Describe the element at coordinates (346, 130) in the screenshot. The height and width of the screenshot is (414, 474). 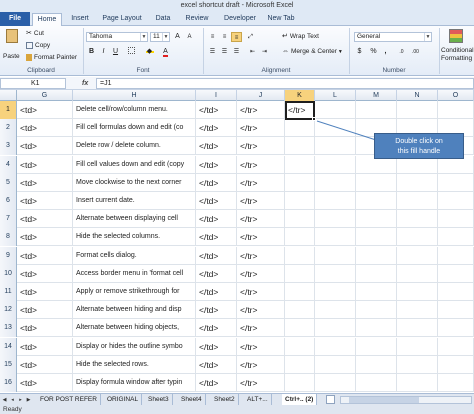
I see `callout-pointer` at that location.